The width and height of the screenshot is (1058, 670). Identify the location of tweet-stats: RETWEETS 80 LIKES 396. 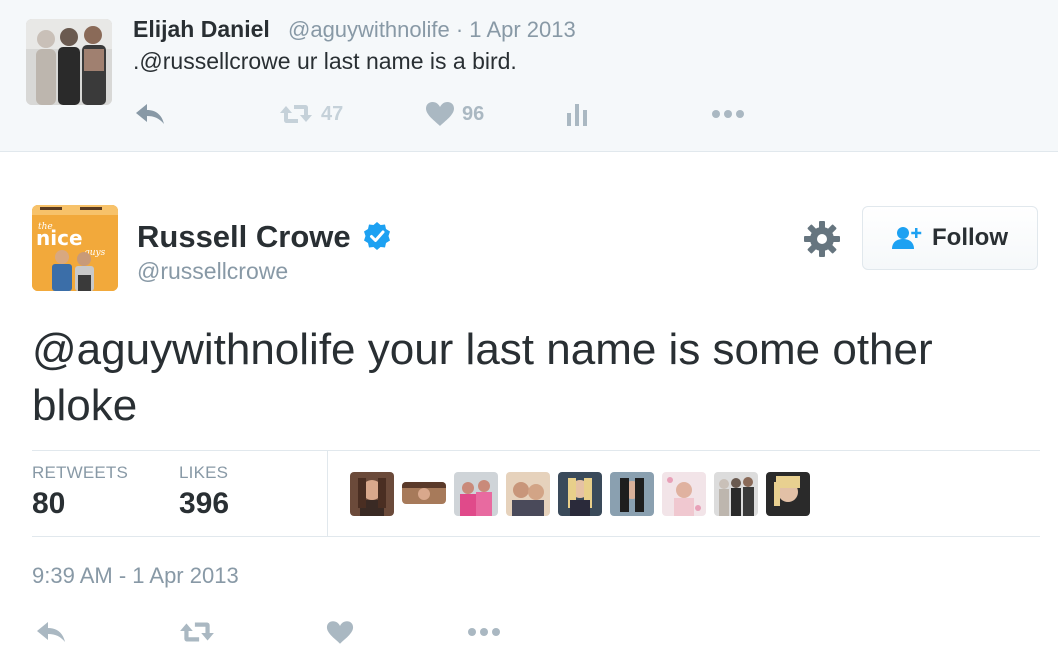
(536, 493).